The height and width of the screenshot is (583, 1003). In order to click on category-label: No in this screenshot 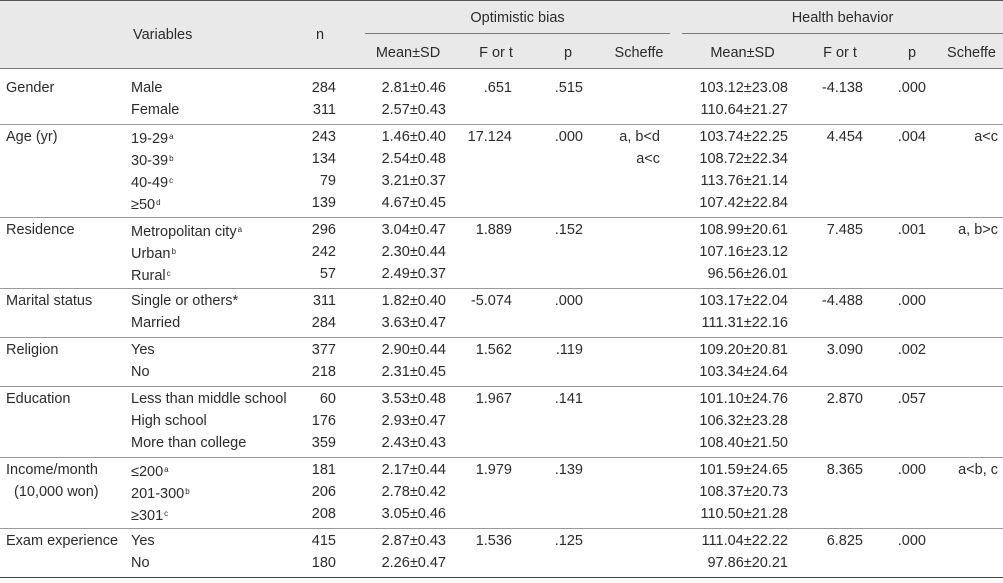, I will do `click(140, 563)`.